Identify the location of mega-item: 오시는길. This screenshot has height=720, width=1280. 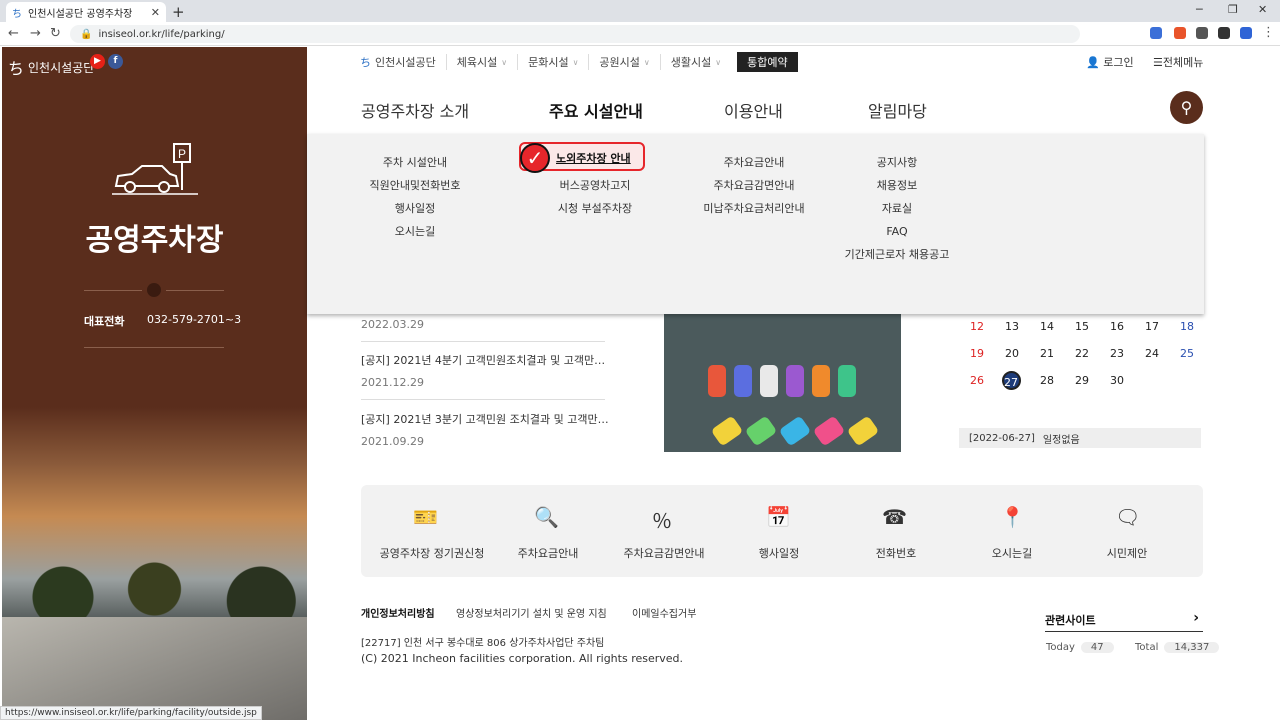
(415, 231).